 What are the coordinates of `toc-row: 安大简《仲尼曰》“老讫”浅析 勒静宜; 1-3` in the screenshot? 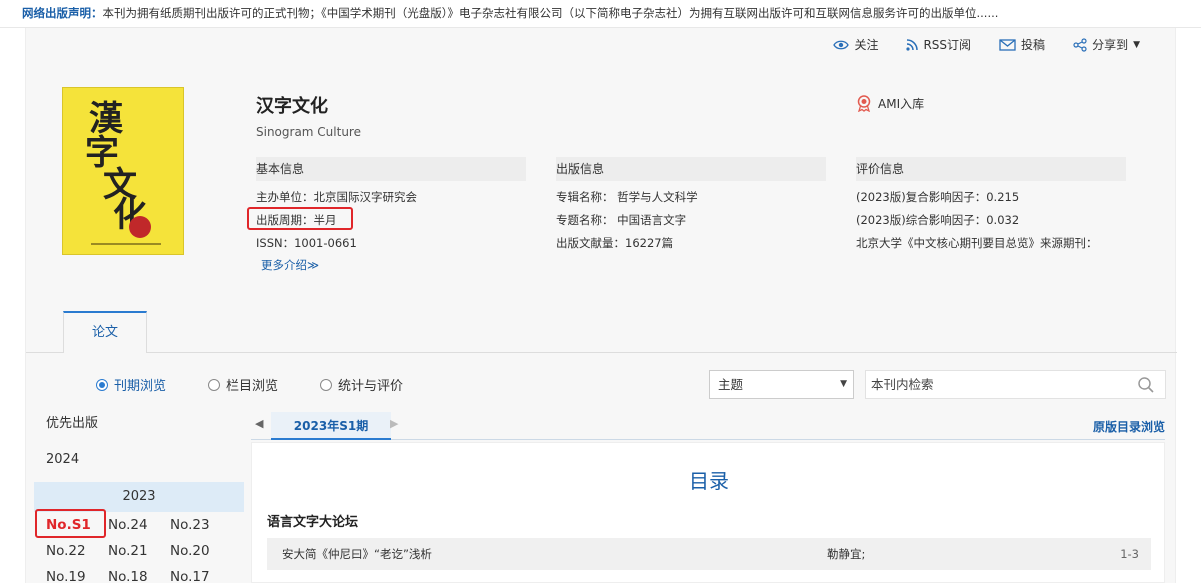 It's located at (709, 554).